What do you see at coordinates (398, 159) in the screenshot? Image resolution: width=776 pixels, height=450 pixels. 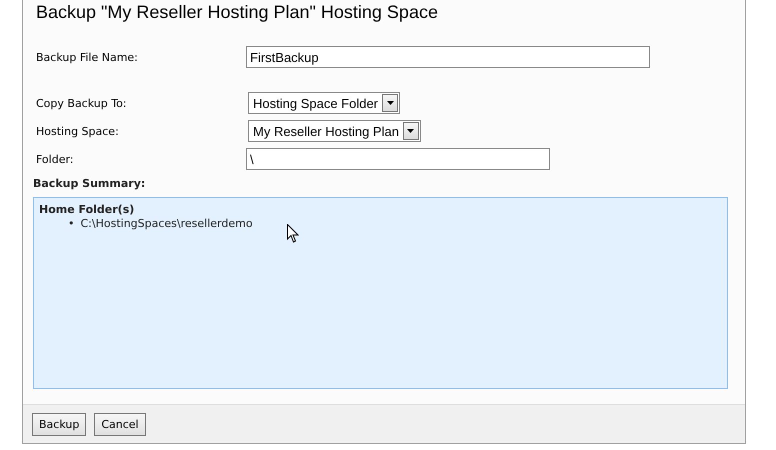 I see `text-field: \` at bounding box center [398, 159].